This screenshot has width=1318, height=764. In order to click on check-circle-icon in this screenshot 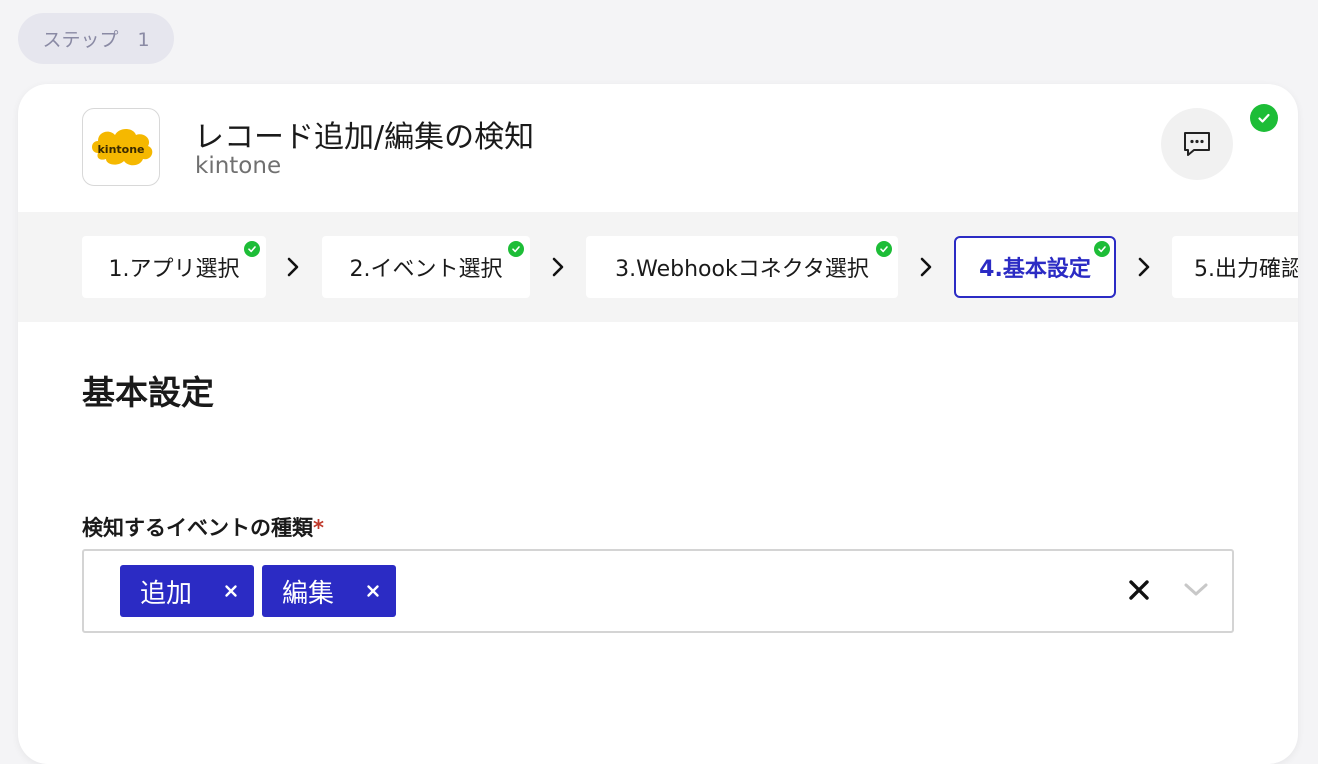, I will do `click(1264, 118)`.